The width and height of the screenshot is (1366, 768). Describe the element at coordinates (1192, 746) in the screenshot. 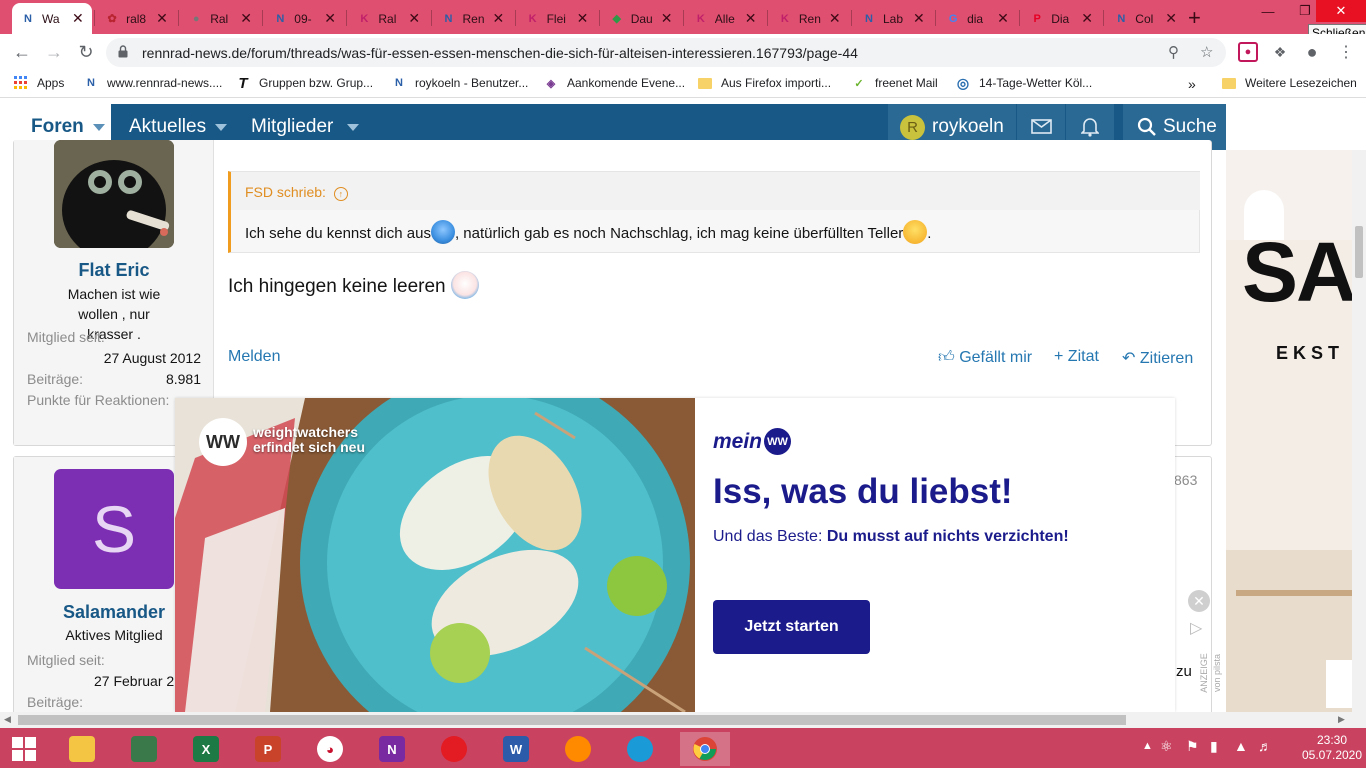

I see `flag-icon: ⚑` at that location.